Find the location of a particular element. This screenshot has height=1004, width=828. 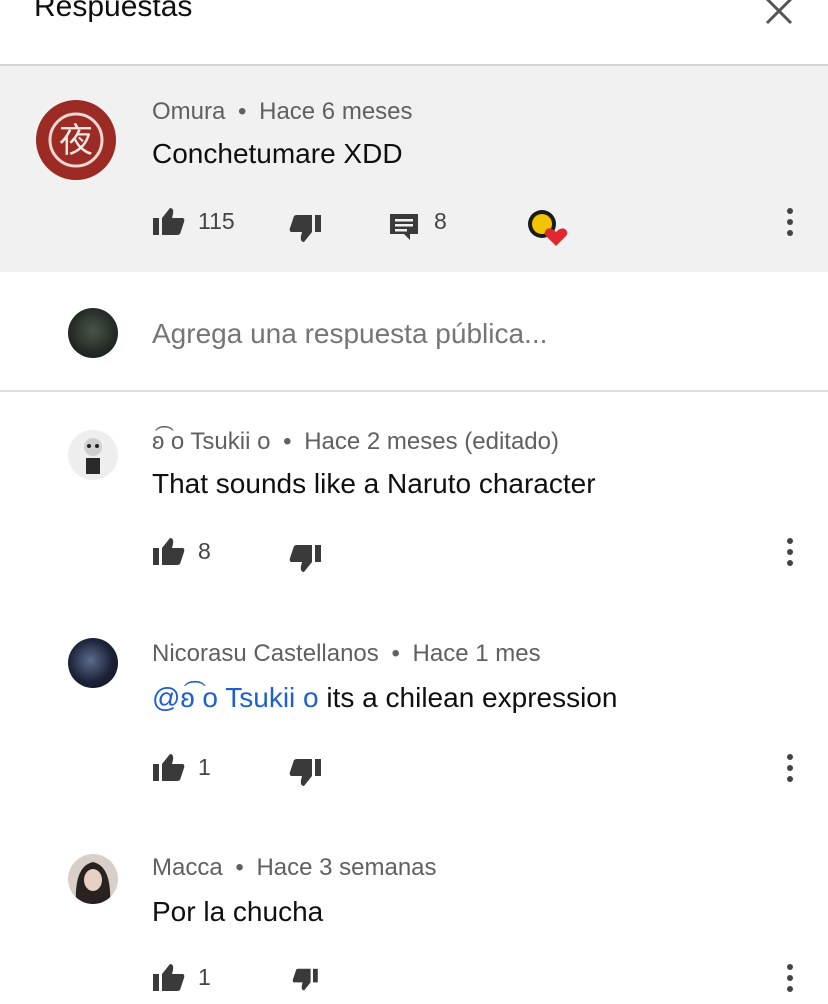

timestamp: Hace 6 meses is located at coordinates (335, 111).